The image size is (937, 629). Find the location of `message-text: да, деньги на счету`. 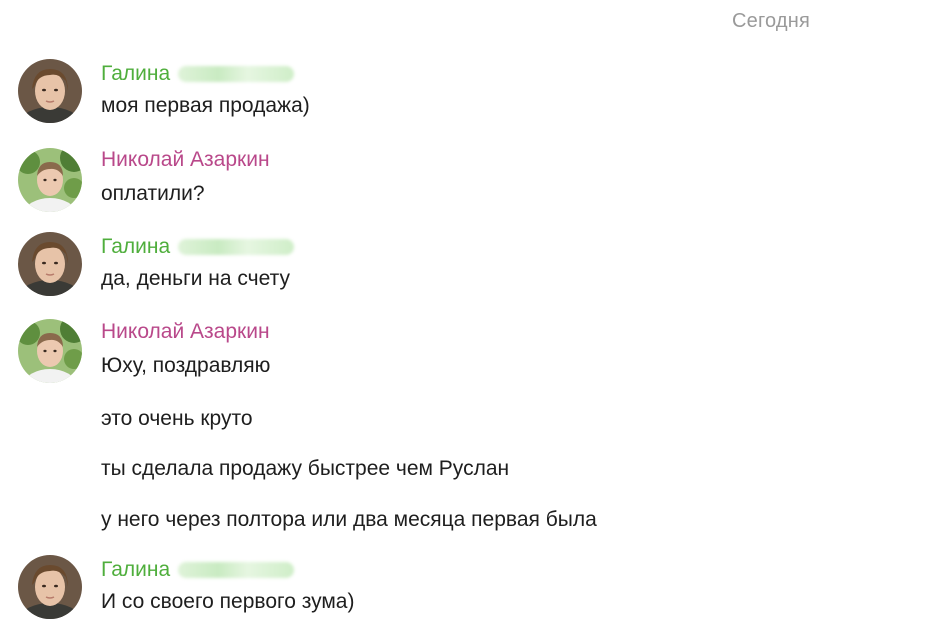

message-text: да, деньги на счету is located at coordinates (195, 278).